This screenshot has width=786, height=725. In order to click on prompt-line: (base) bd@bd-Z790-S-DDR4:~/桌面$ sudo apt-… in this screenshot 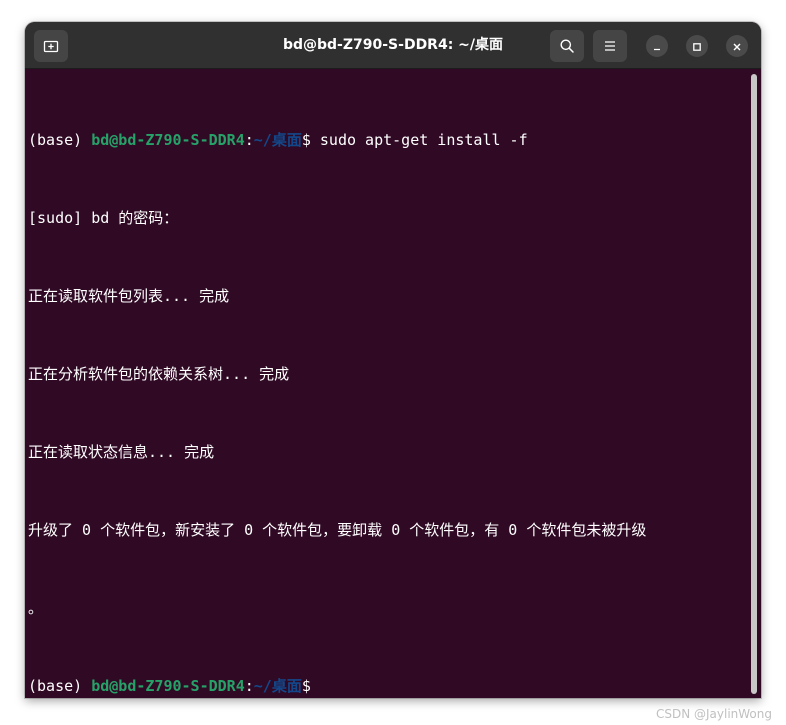, I will do `click(387, 140)`.